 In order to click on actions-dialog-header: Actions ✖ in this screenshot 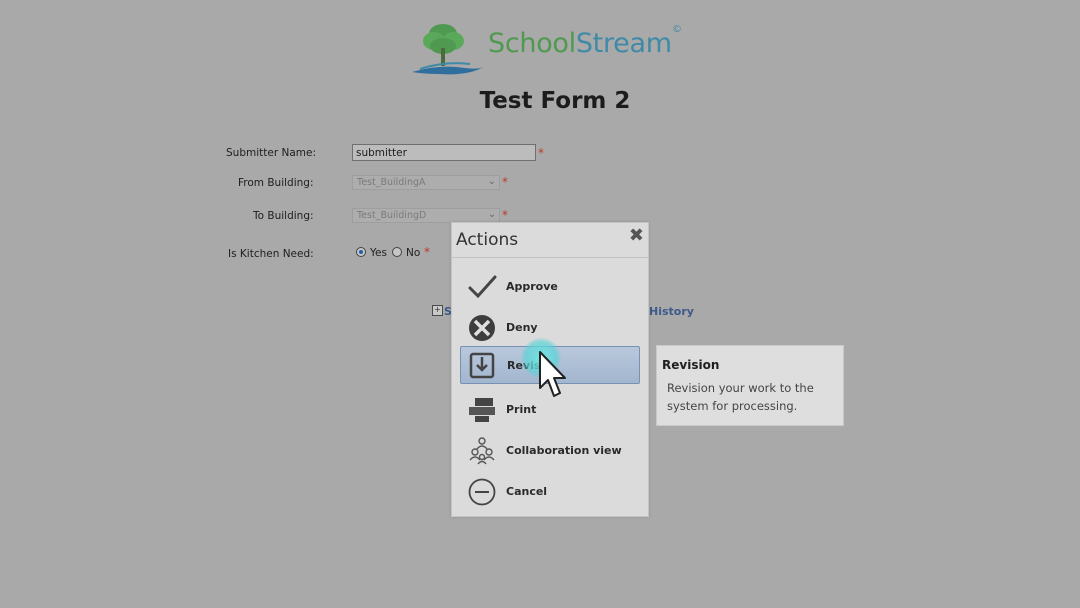, I will do `click(550, 240)`.